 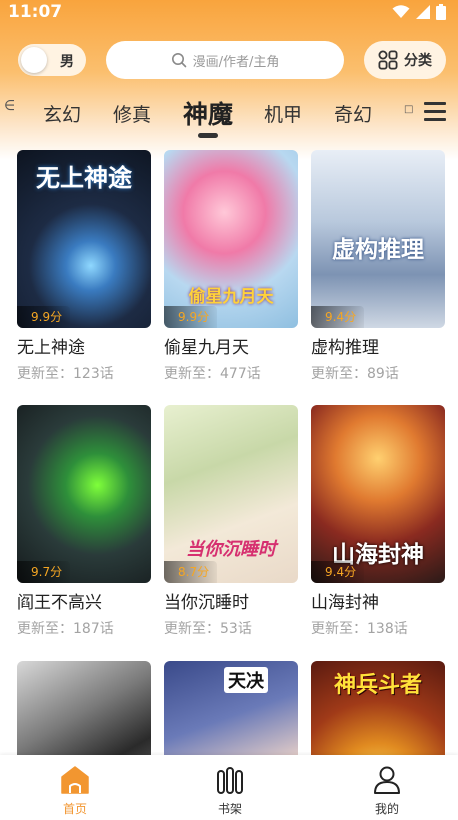 What do you see at coordinates (65, 374) in the screenshot?
I see `comic-update: 更新至：123话` at bounding box center [65, 374].